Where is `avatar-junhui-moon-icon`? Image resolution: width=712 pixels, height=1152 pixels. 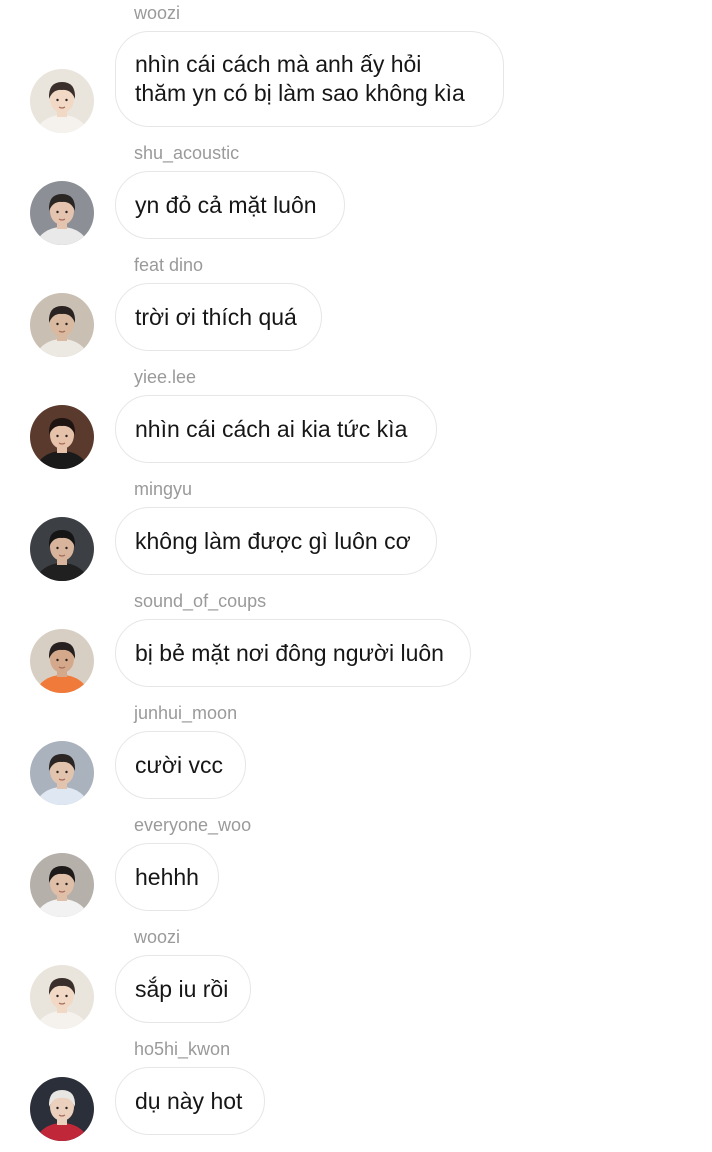 avatar-junhui-moon-icon is located at coordinates (62, 773).